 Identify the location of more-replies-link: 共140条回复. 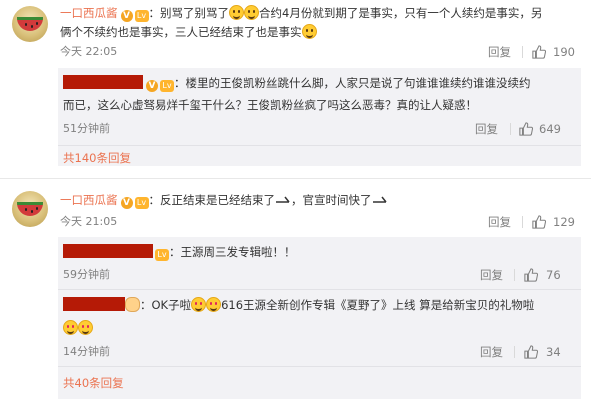
(97, 158).